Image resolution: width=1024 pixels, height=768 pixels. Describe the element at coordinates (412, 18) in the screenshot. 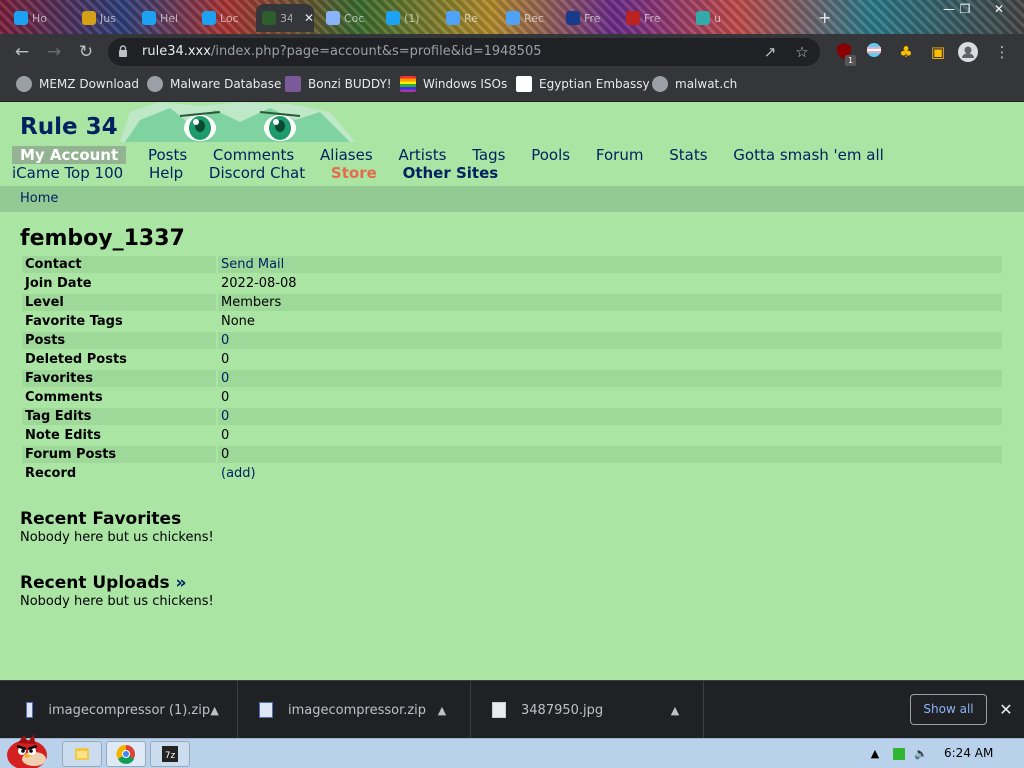

I see `tab-title: (1)` at that location.